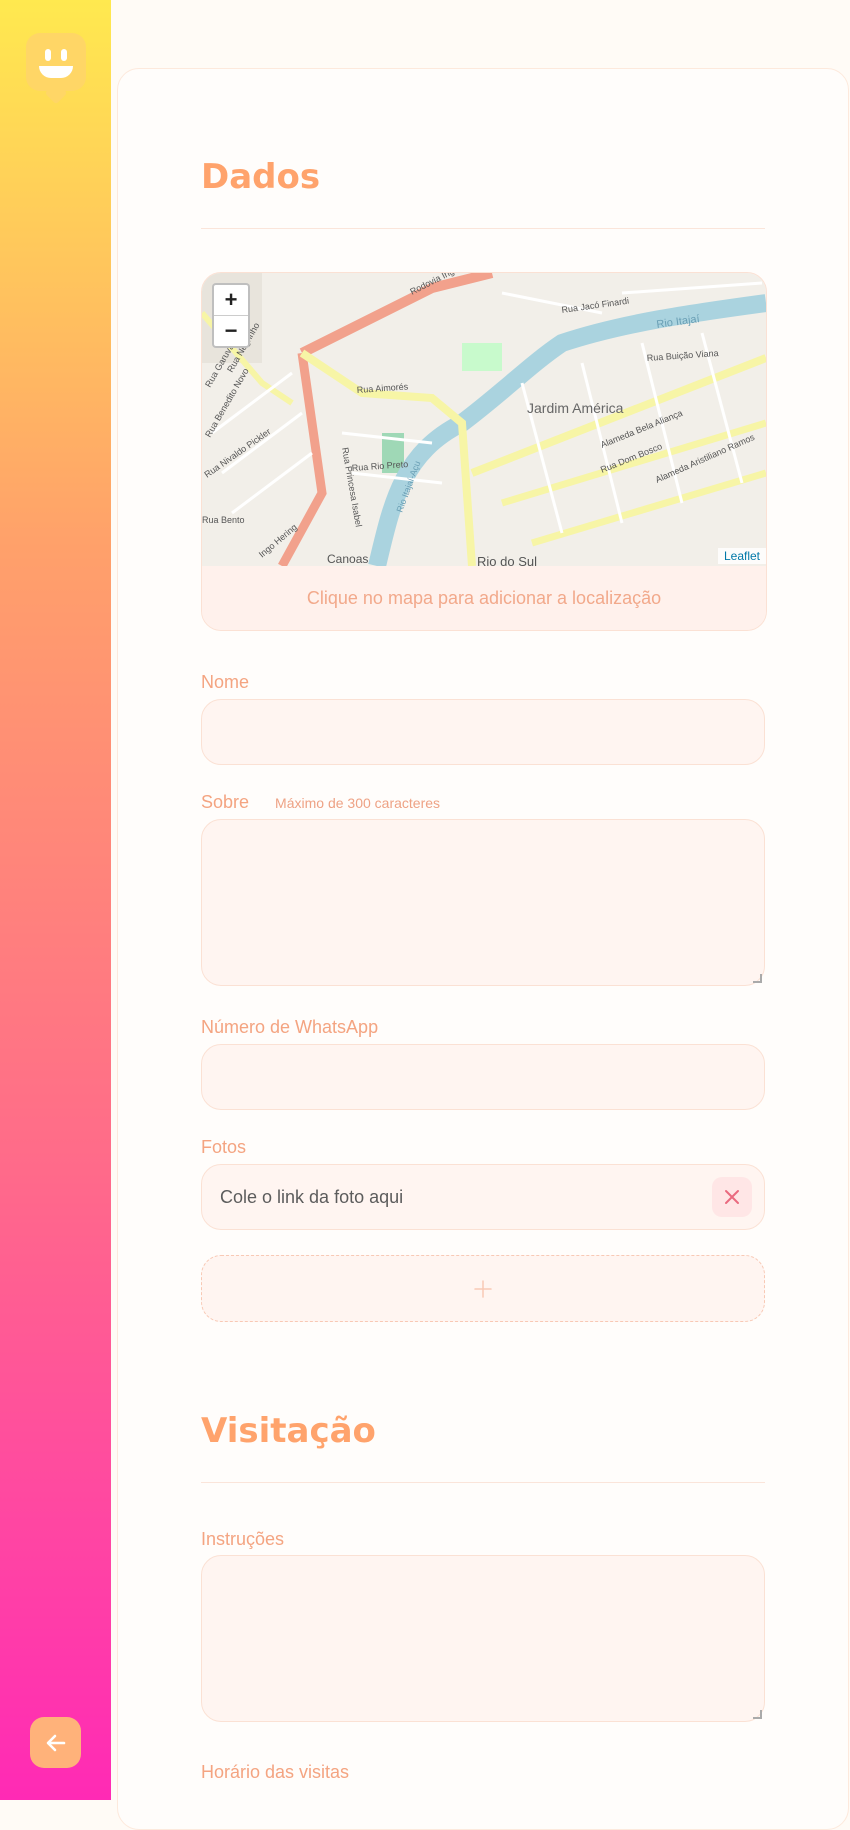  I want to click on sobre-label: Sobre, so click(225, 802).